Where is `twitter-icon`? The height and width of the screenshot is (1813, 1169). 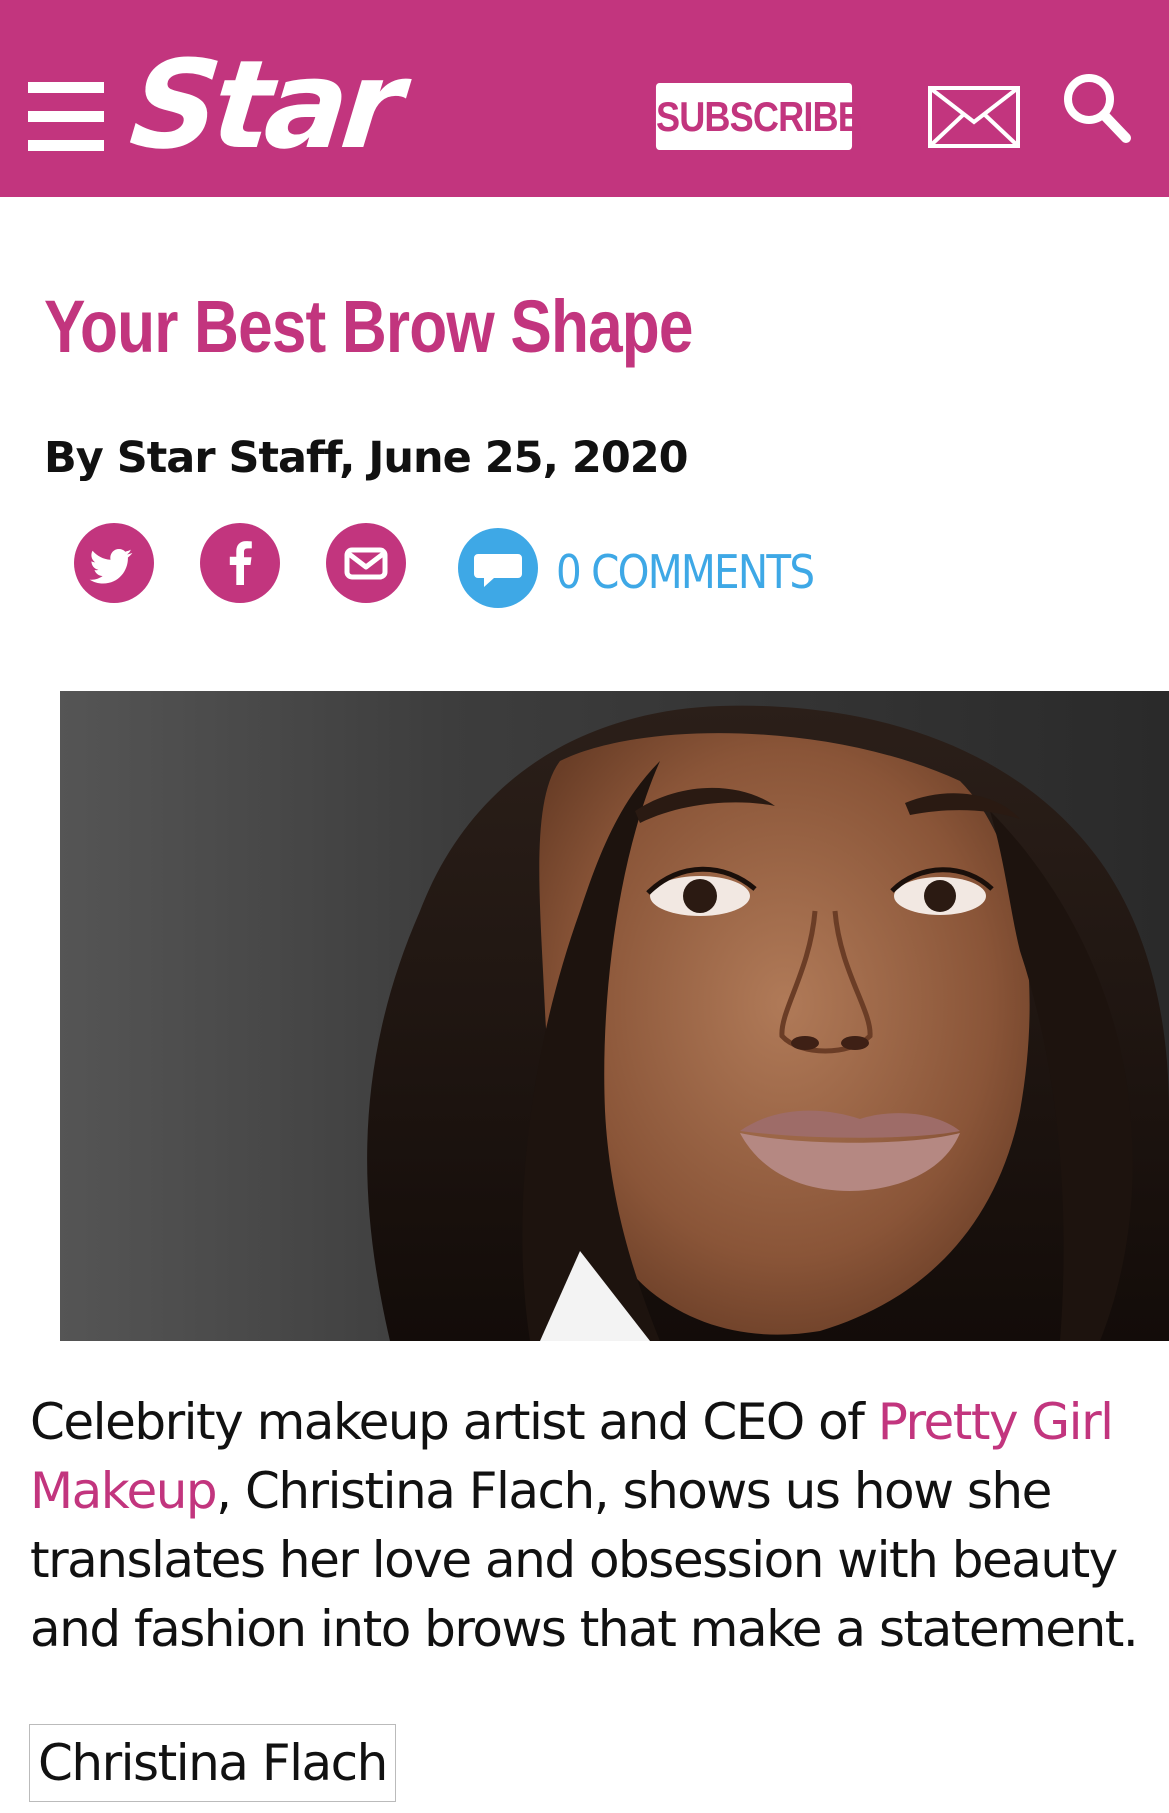 twitter-icon is located at coordinates (111, 566).